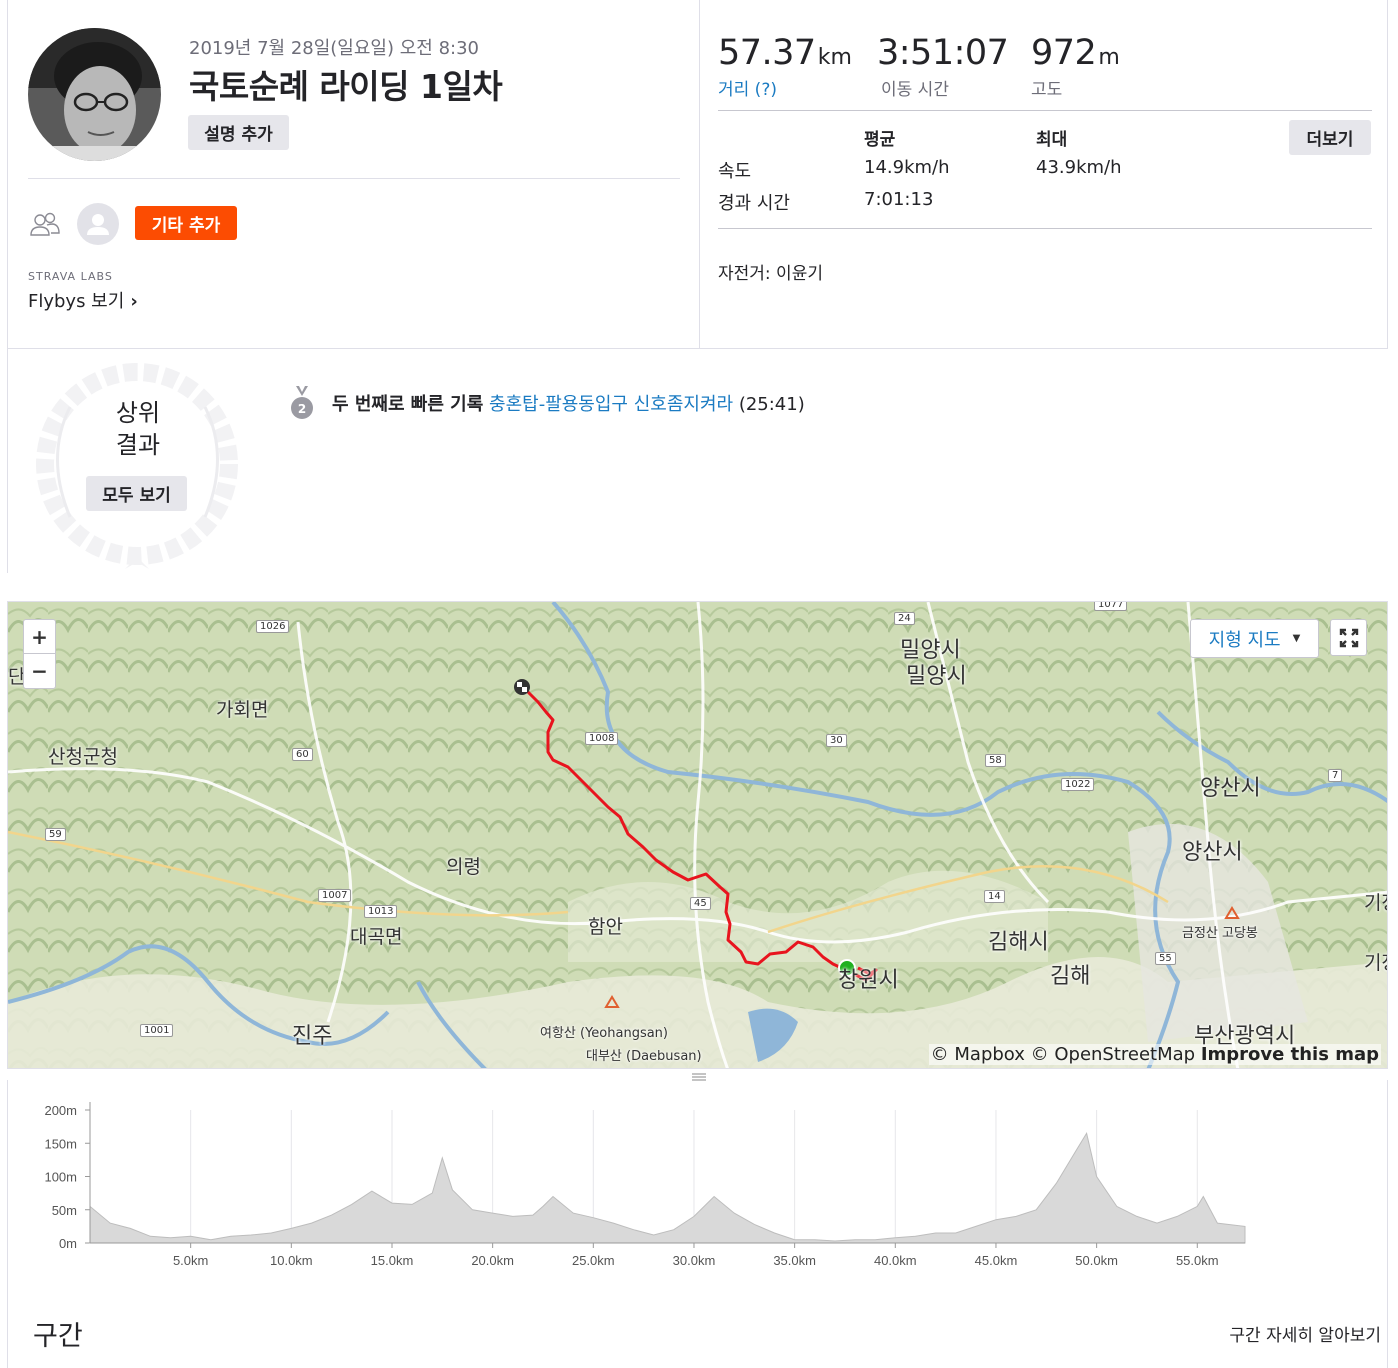 The image size is (1398, 1368). What do you see at coordinates (996, 1260) in the screenshot?
I see `x-tick-label: 45.0km` at bounding box center [996, 1260].